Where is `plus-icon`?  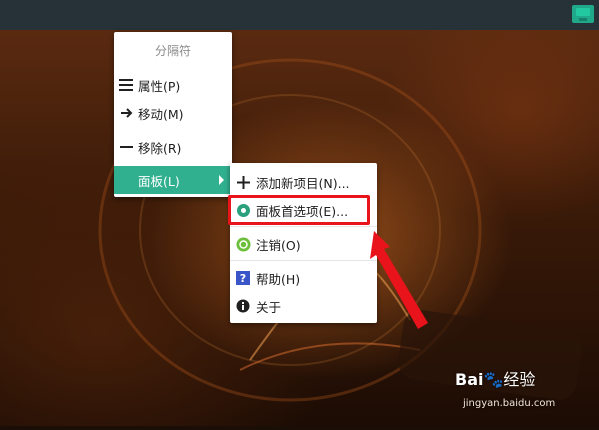 plus-icon is located at coordinates (243, 182).